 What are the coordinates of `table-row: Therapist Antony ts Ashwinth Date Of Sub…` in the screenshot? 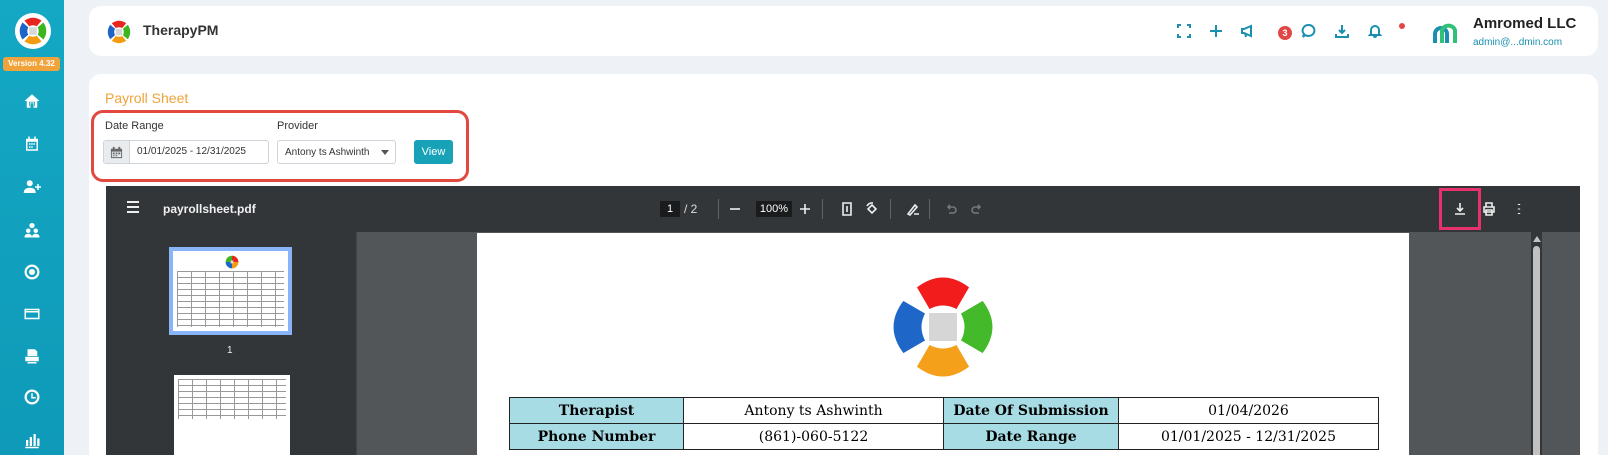 It's located at (944, 410).